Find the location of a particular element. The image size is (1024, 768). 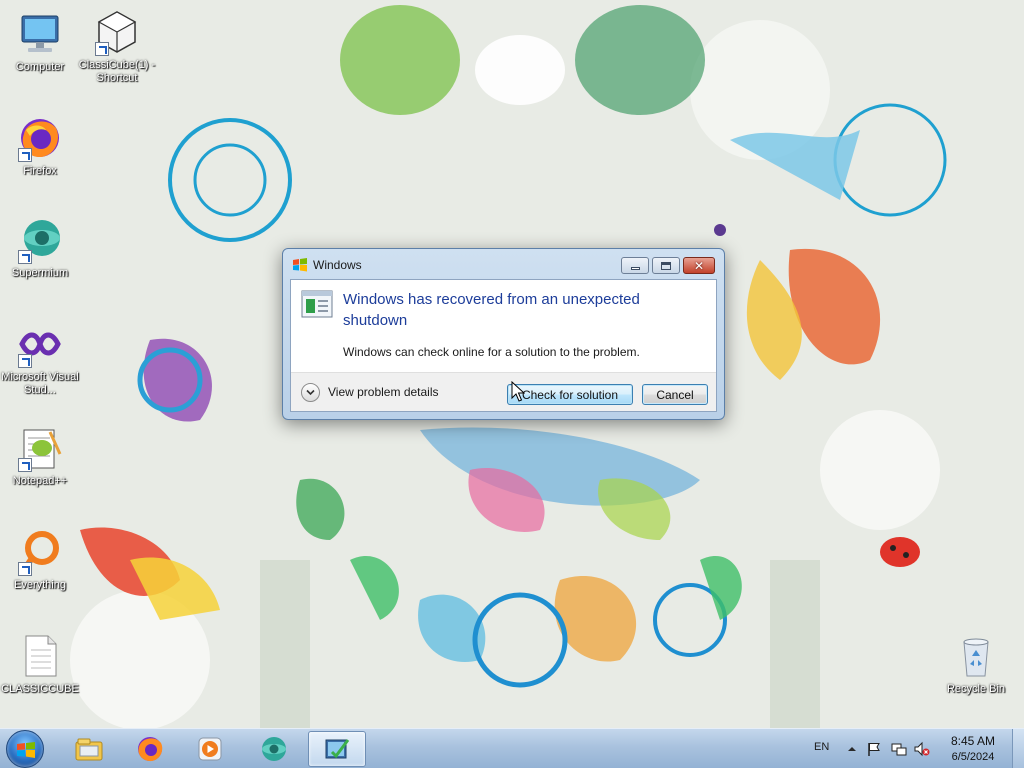

desktop-icon-everything: Everything is located at coordinates (40, 560).